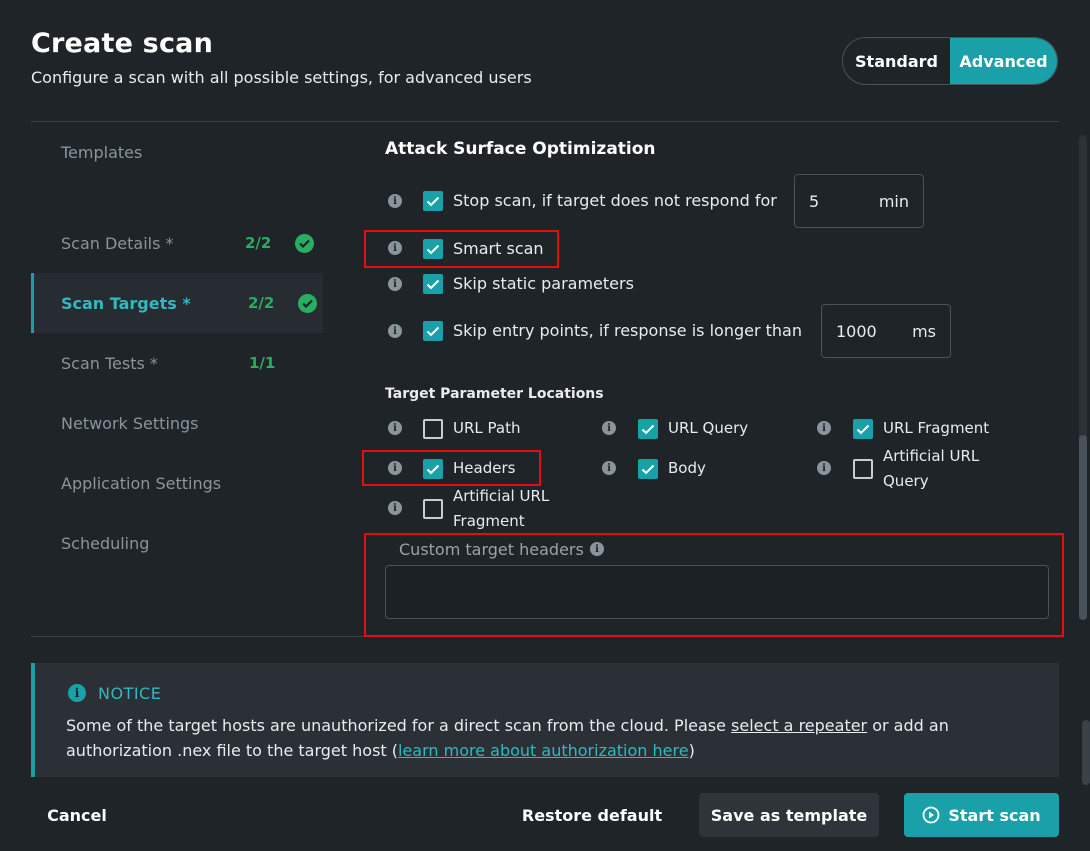 The height and width of the screenshot is (851, 1090). I want to click on stop-scan-timeout-input: 5 min, so click(859, 201).